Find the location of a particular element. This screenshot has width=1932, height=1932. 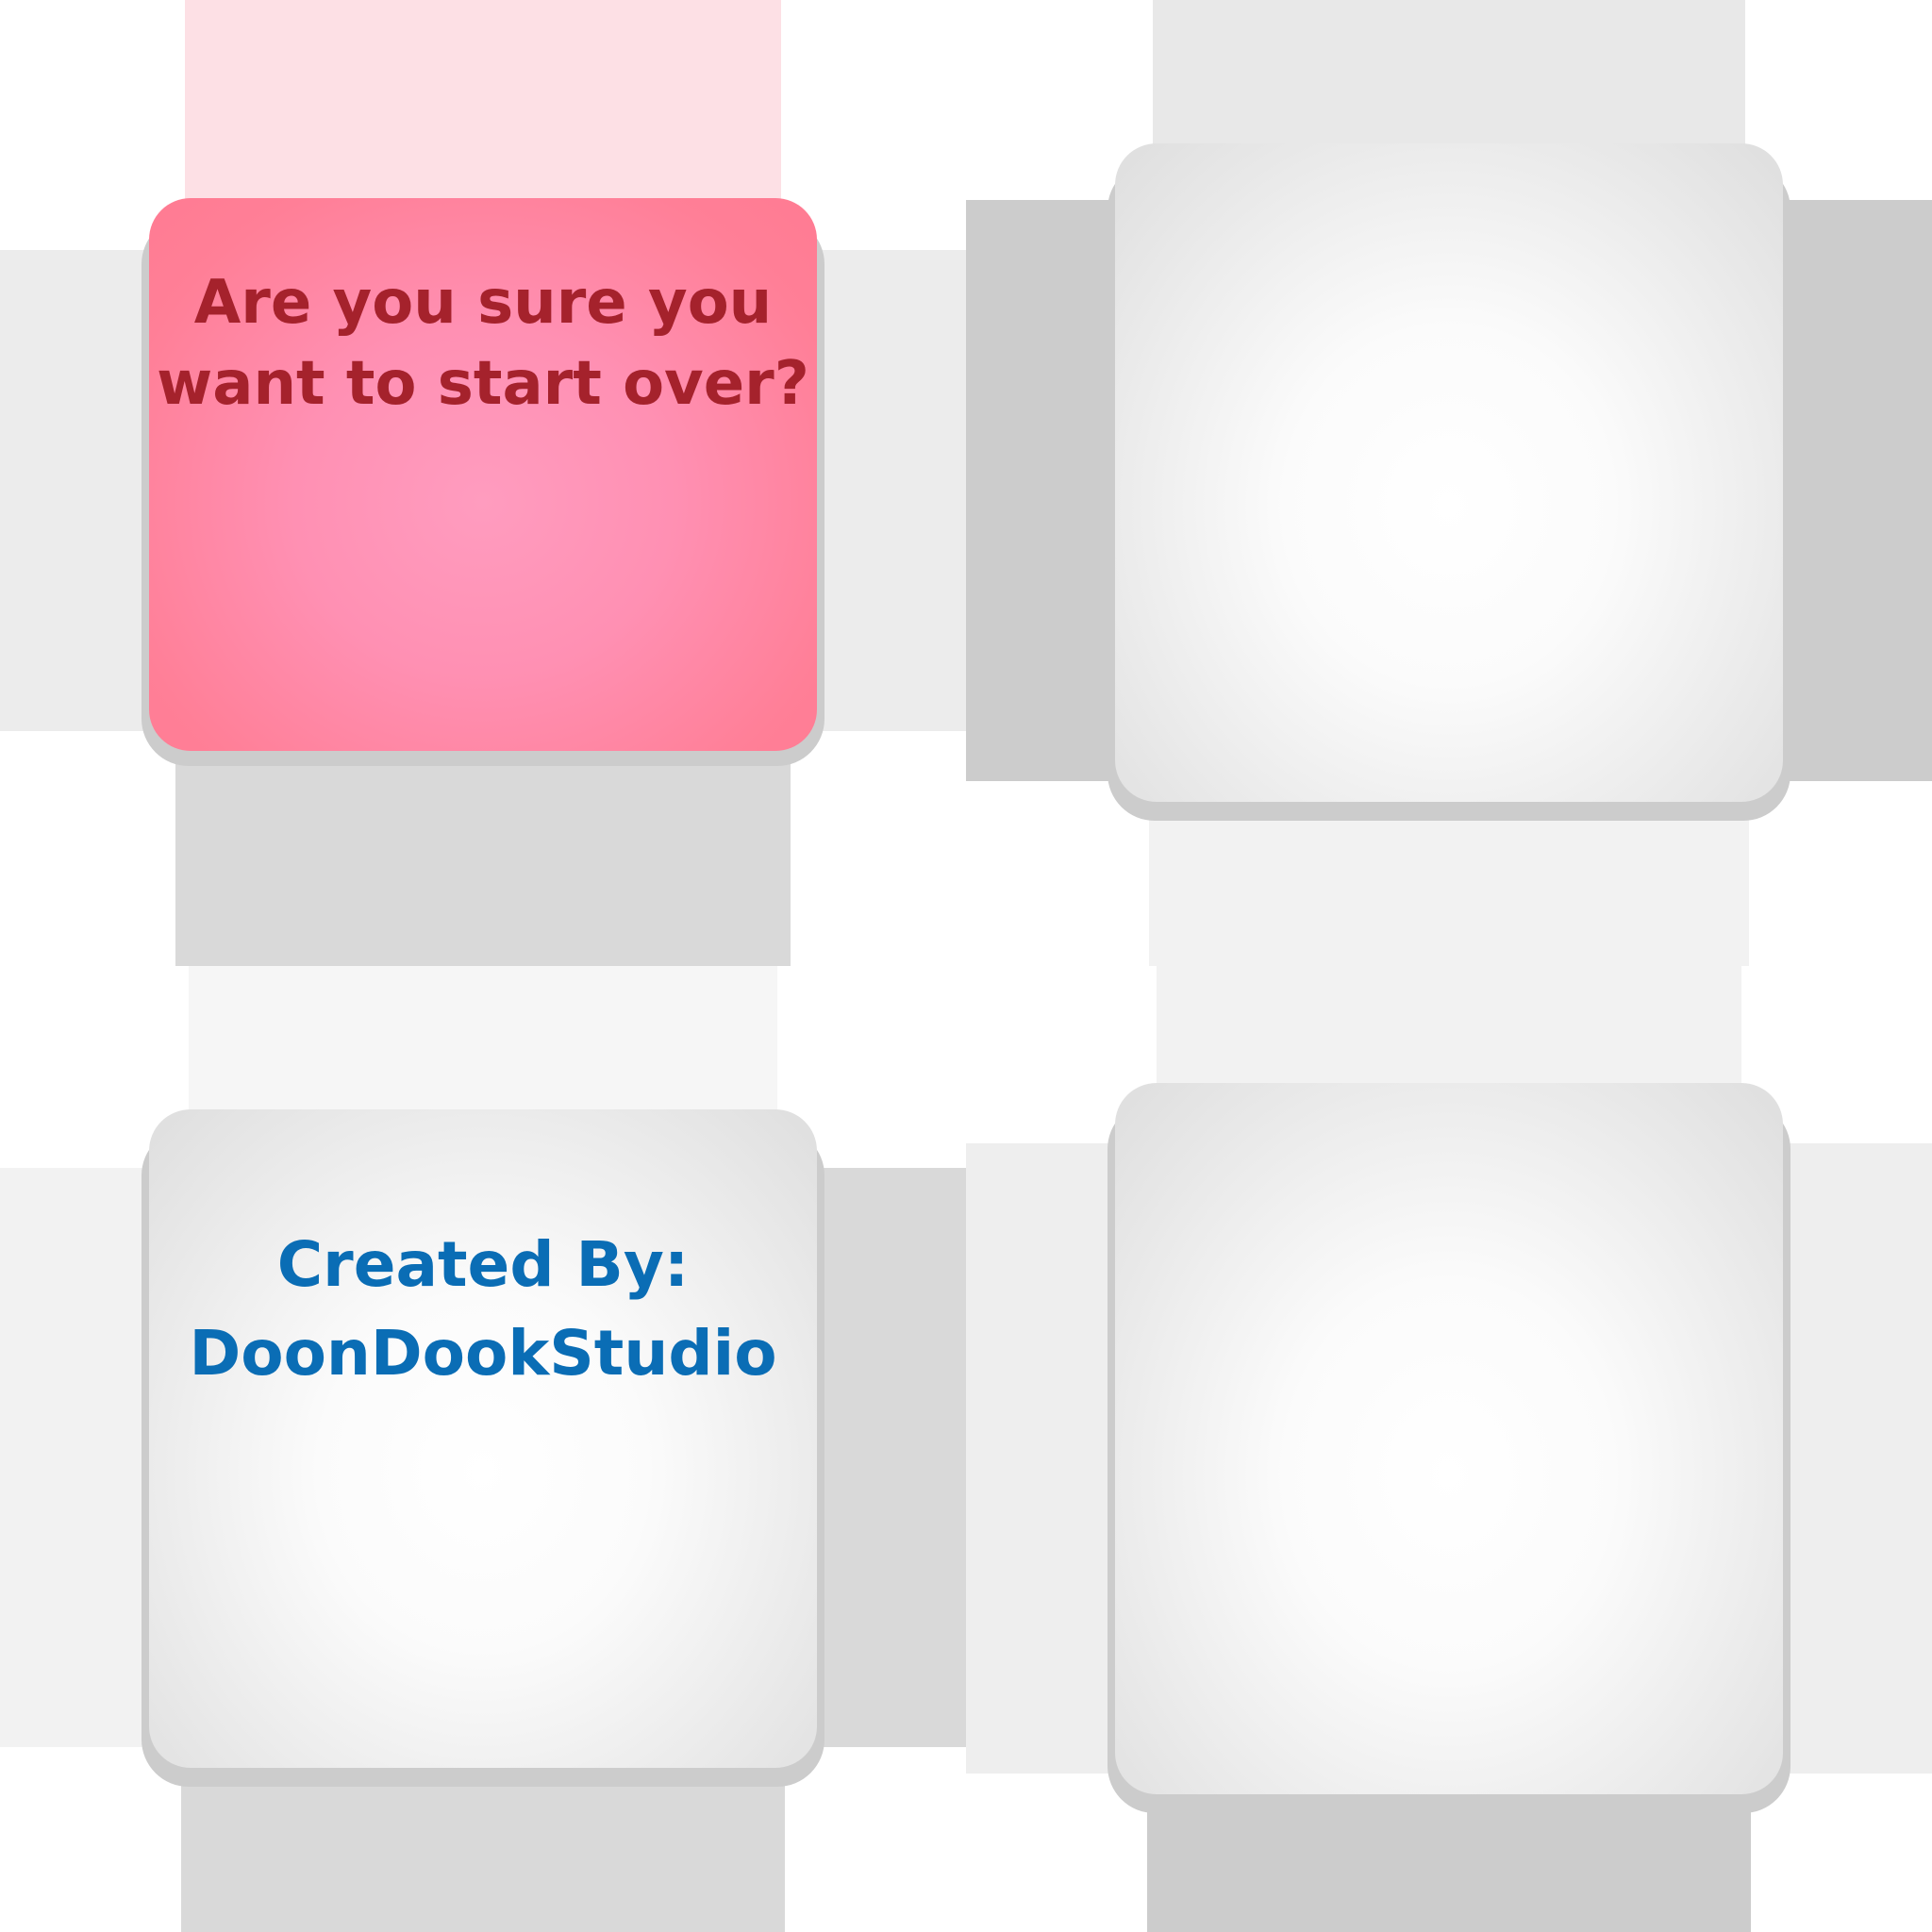

grey-band-mid-top is located at coordinates (888, 490).